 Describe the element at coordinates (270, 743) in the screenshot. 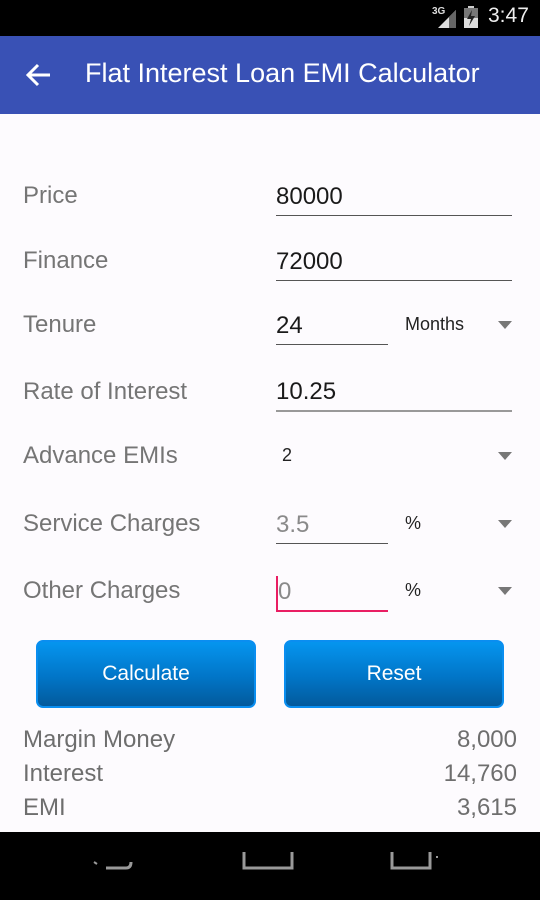

I see `result-row-margin-money: Margin Money 8,000` at that location.